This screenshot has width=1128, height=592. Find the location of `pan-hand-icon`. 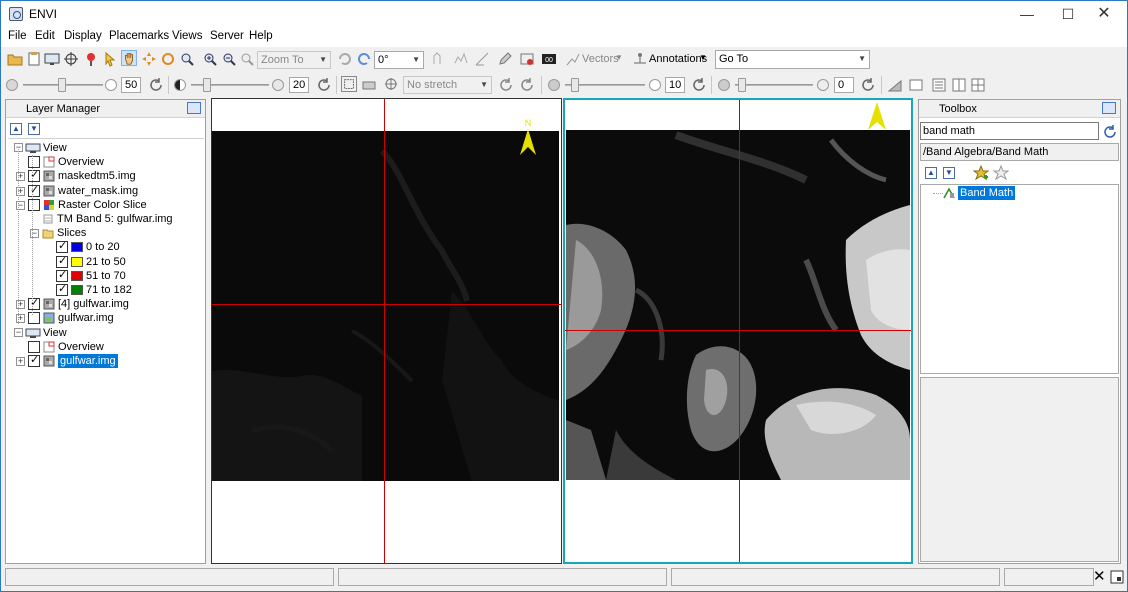

pan-hand-icon is located at coordinates (129, 58).